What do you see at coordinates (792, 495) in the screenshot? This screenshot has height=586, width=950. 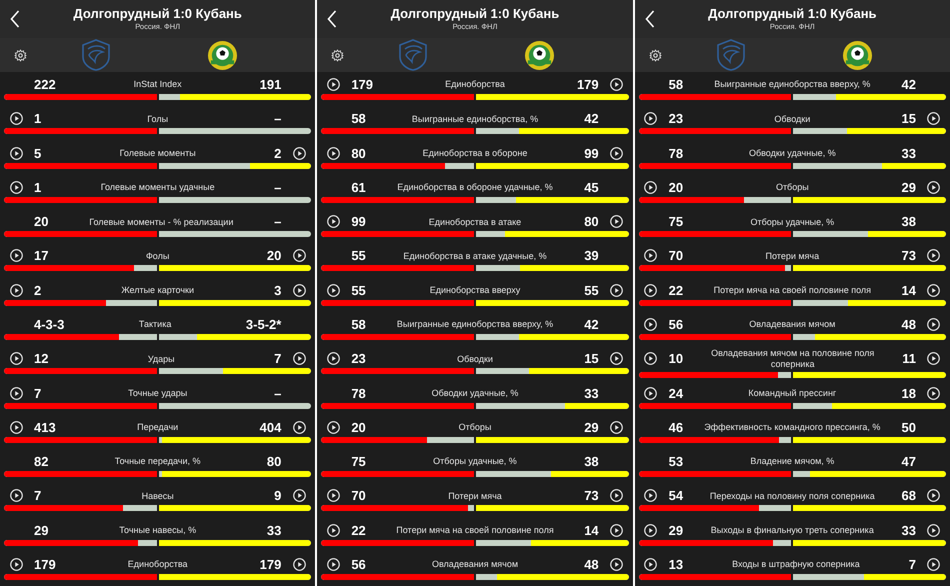 I see `stat-label: Переходы на половину поля соперника` at bounding box center [792, 495].